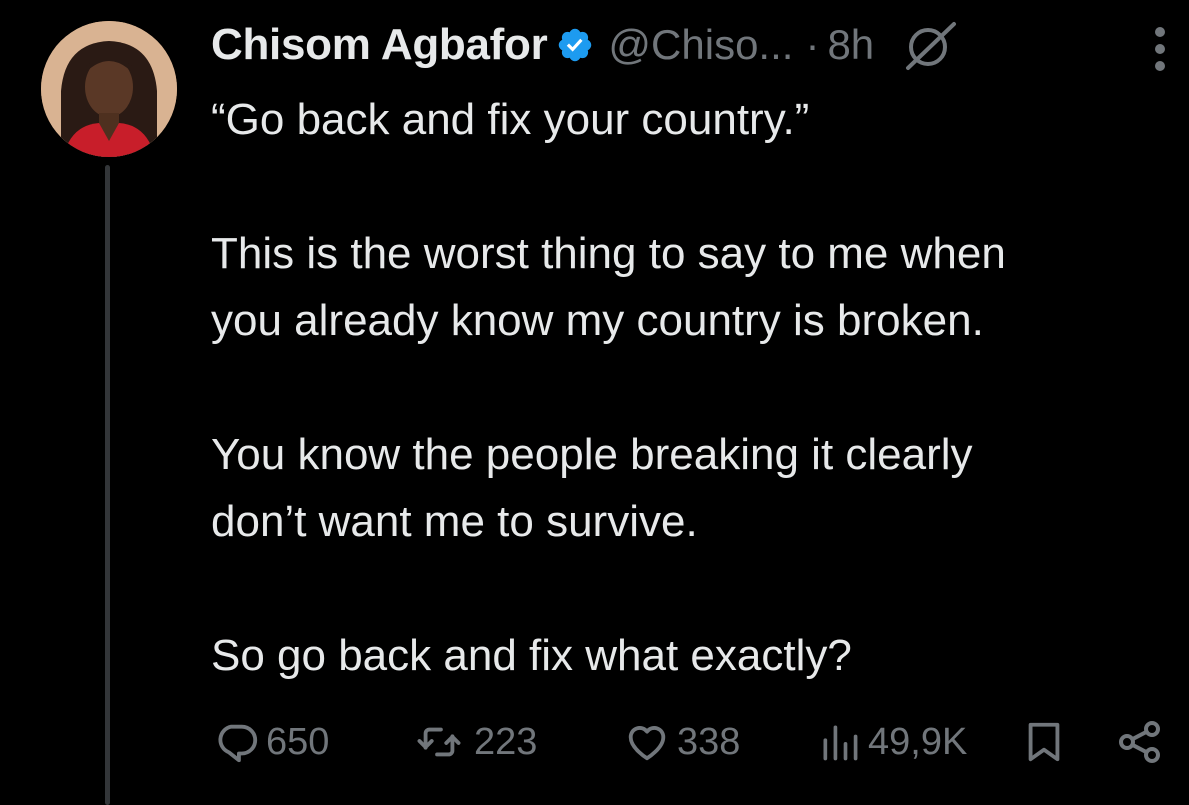 The height and width of the screenshot is (805, 1189). Describe the element at coordinates (107, 485) in the screenshot. I see `thread-line` at that location.